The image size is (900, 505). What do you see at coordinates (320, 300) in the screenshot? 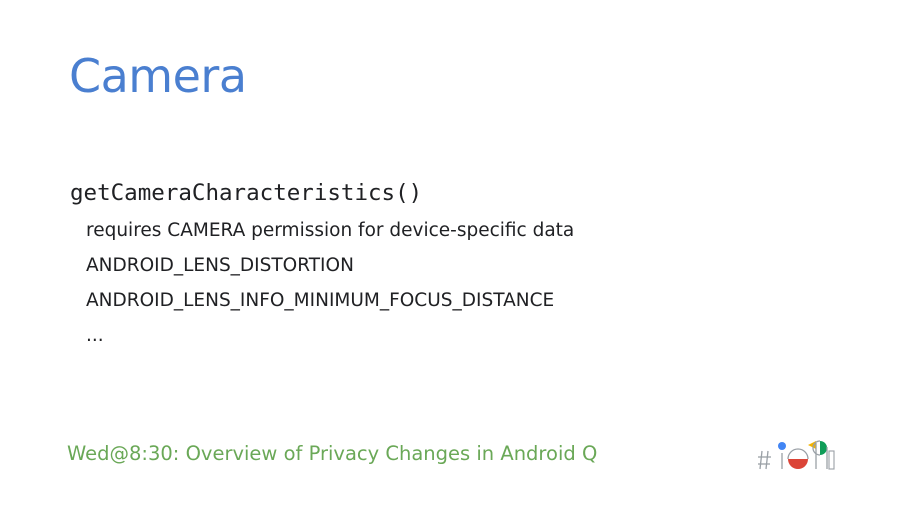
I see `bullet-item: ANDROID_LENS_INFO_MINIMUM_FOCUS_DISTANCE` at bounding box center [320, 300].